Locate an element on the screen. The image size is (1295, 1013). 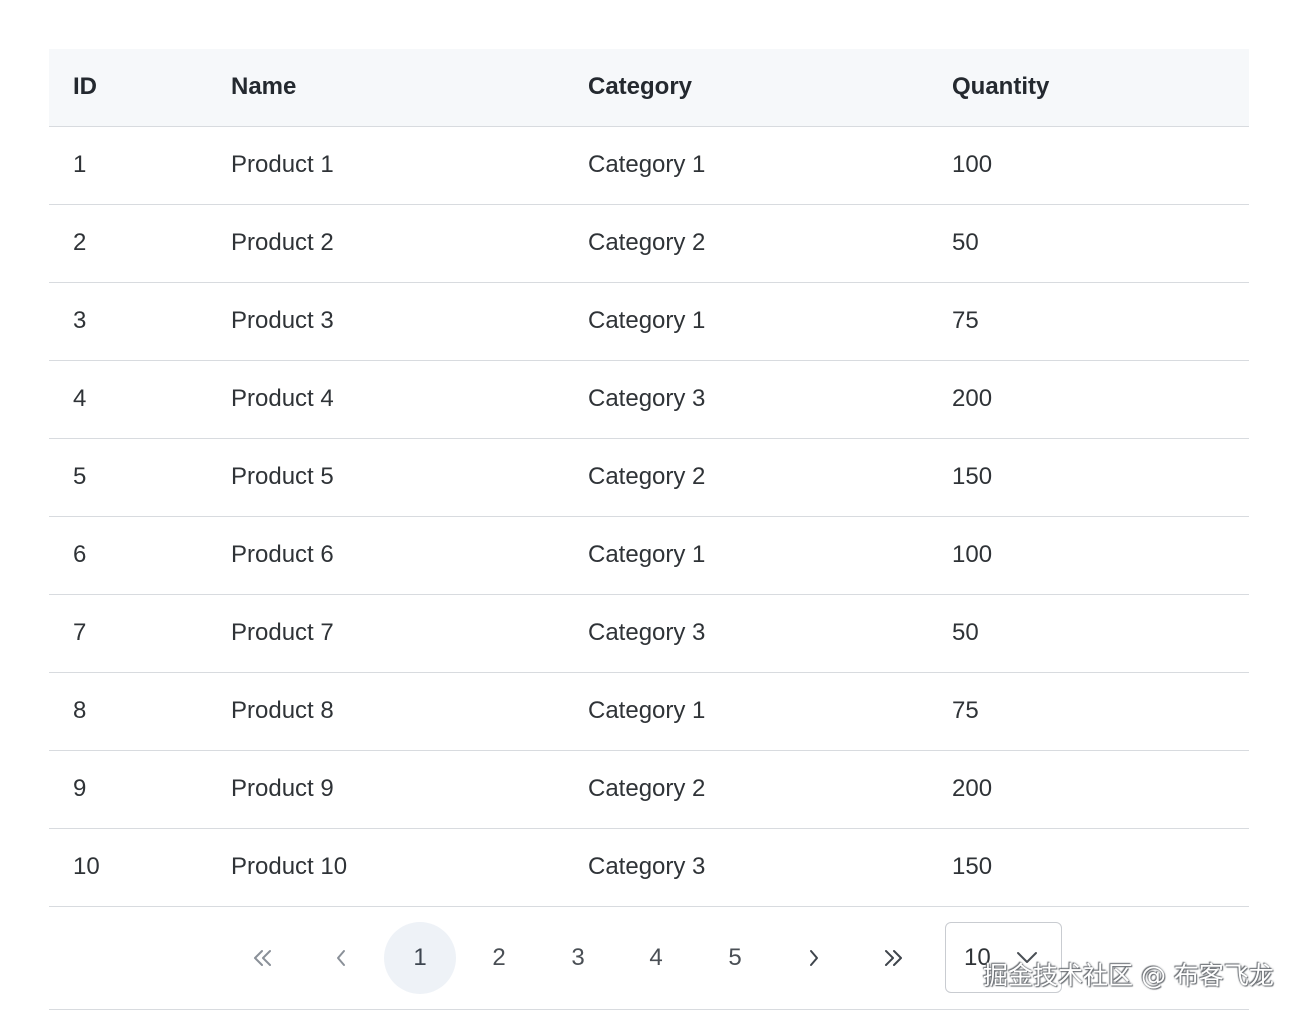
double-chevron-right-icon is located at coordinates (893, 958).